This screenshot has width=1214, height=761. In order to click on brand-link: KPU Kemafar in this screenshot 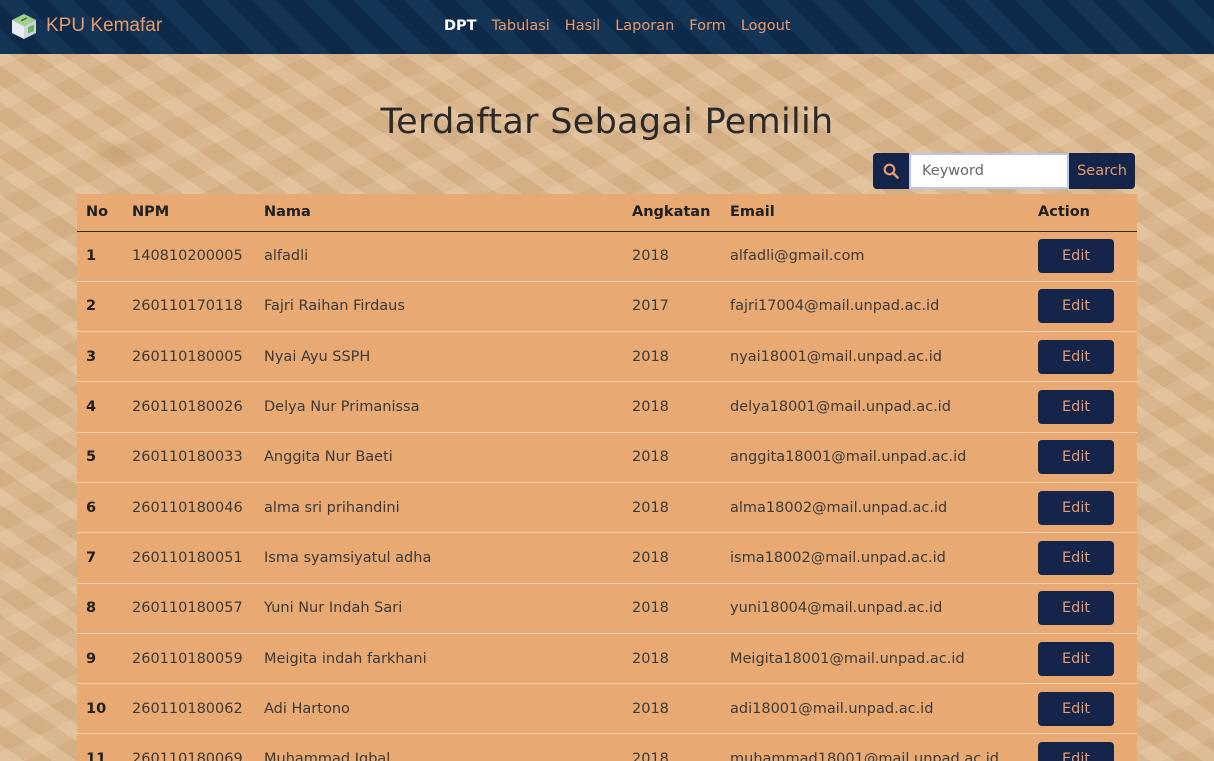, I will do `click(86, 26)`.